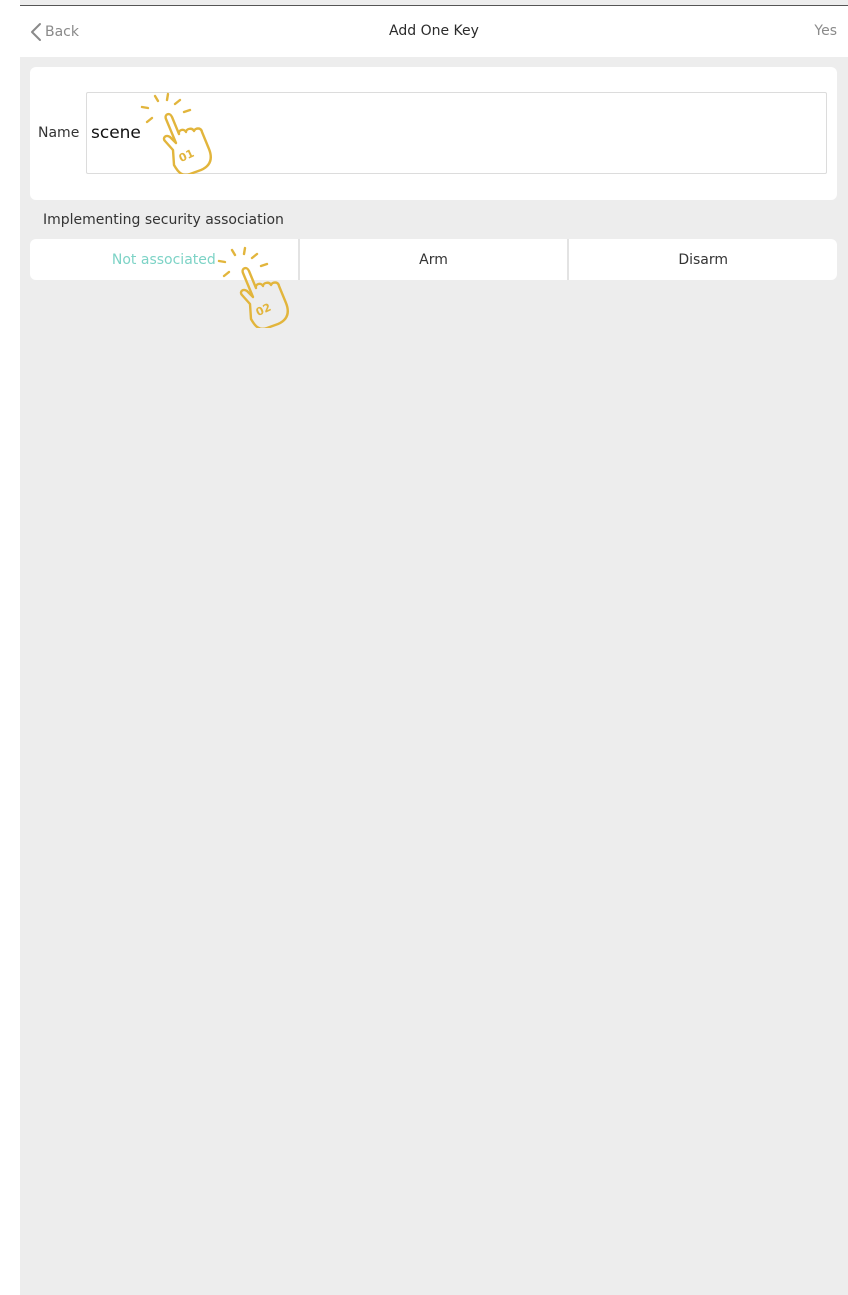  Describe the element at coordinates (825, 31) in the screenshot. I see `confirm-button: Yes` at that location.